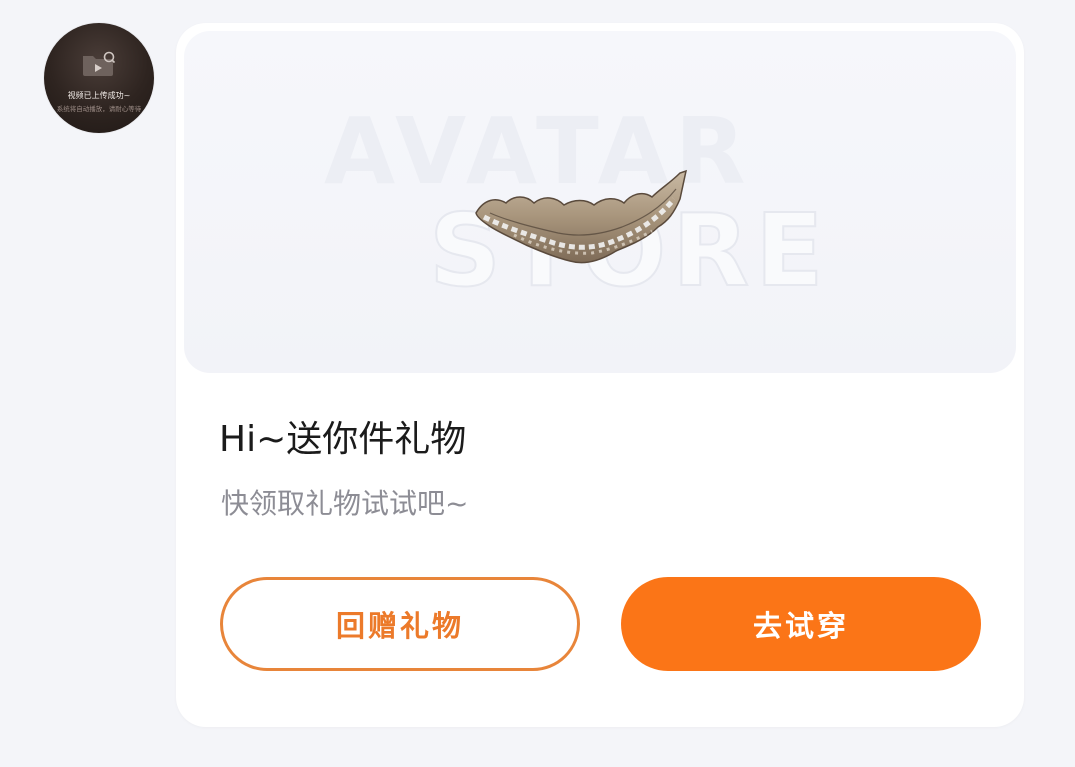  Describe the element at coordinates (400, 624) in the screenshot. I see `return-gift-button: 回赠礼物` at that location.